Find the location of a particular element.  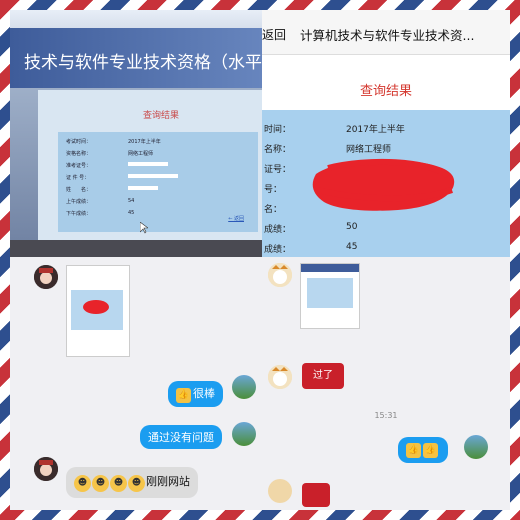

row-label: 考试时间： is located at coordinates (79, 142).